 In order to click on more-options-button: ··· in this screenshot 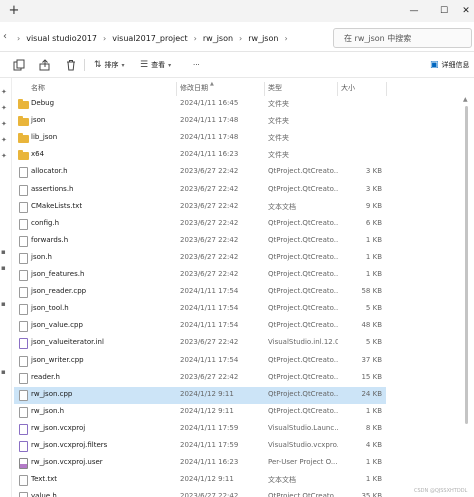, I will do `click(196, 65)`.